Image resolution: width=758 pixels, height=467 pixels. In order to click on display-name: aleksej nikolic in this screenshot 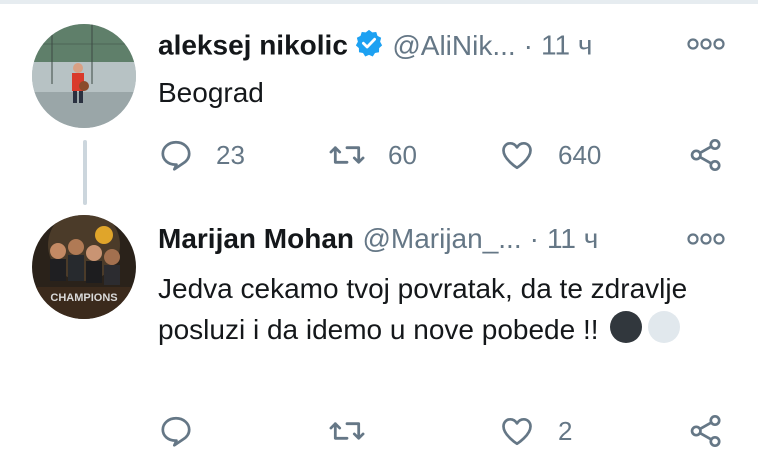, I will do `click(253, 45)`.